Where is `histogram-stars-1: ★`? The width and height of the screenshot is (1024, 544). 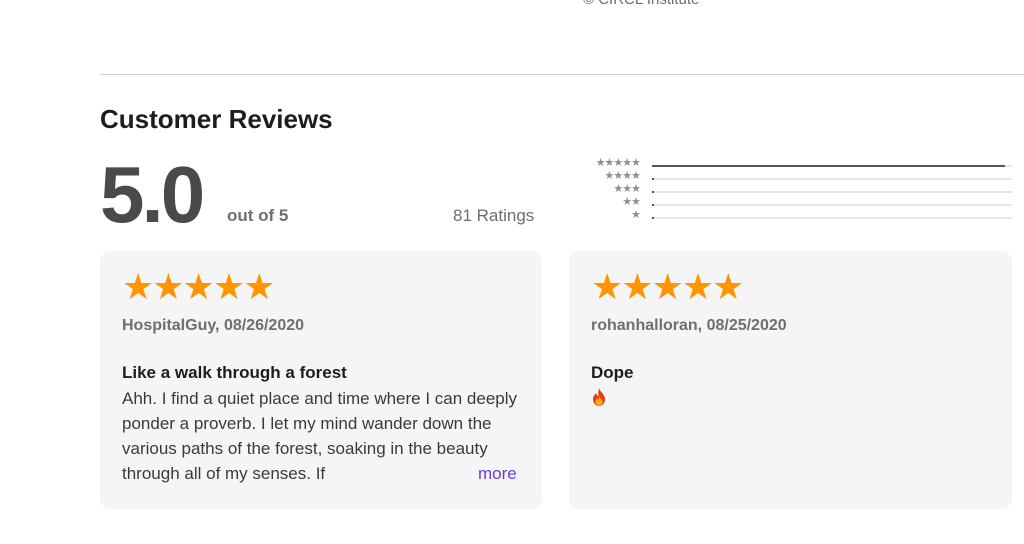 histogram-stars-1: ★ is located at coordinates (636, 215).